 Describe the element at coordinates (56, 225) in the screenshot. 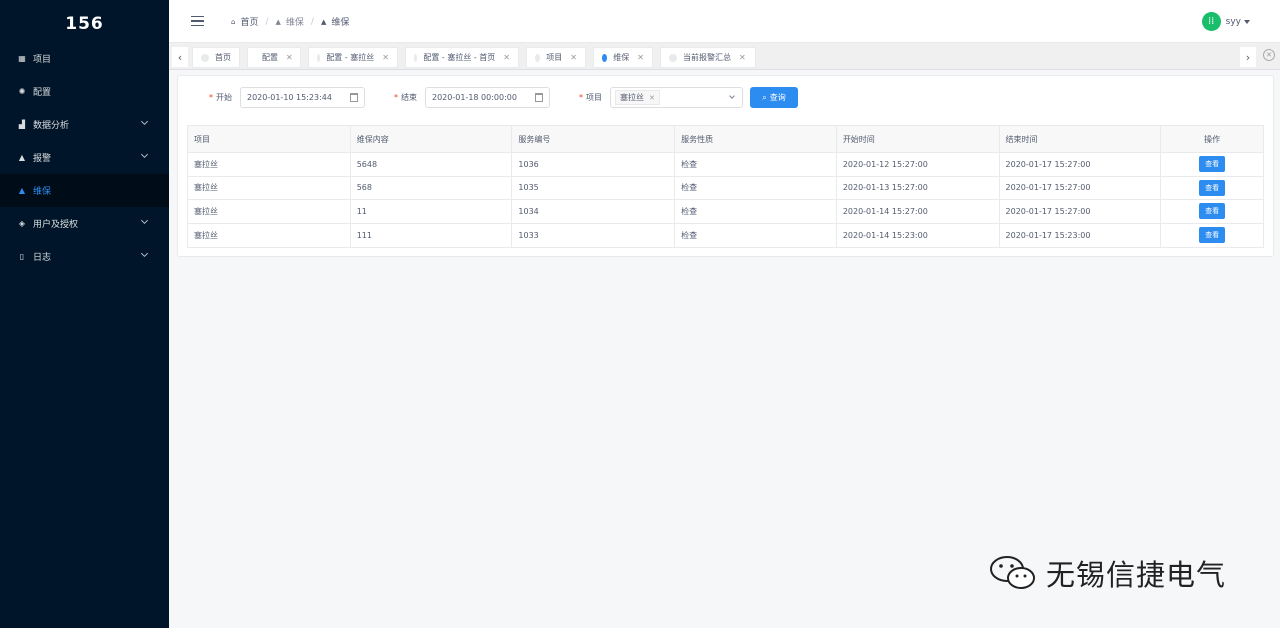

I see `sidebar-item-label: 用户及授权` at that location.